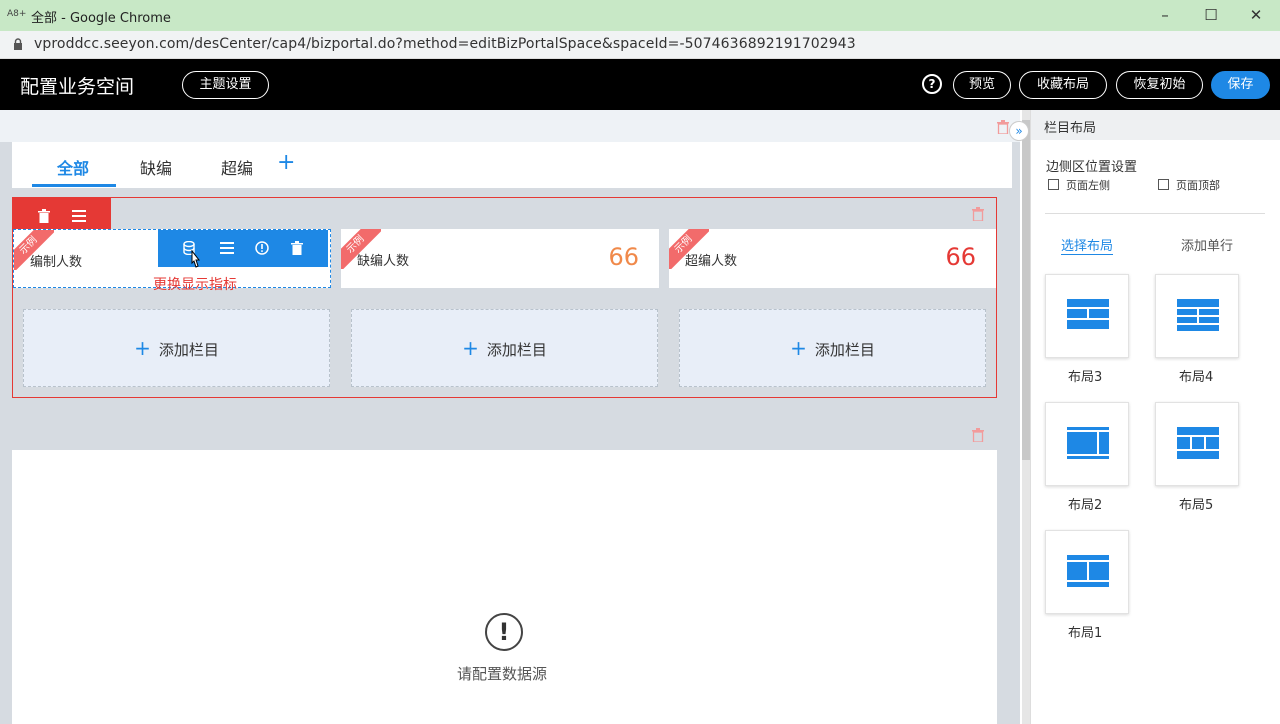  I want to click on layout-4-icon, so click(1198, 315).